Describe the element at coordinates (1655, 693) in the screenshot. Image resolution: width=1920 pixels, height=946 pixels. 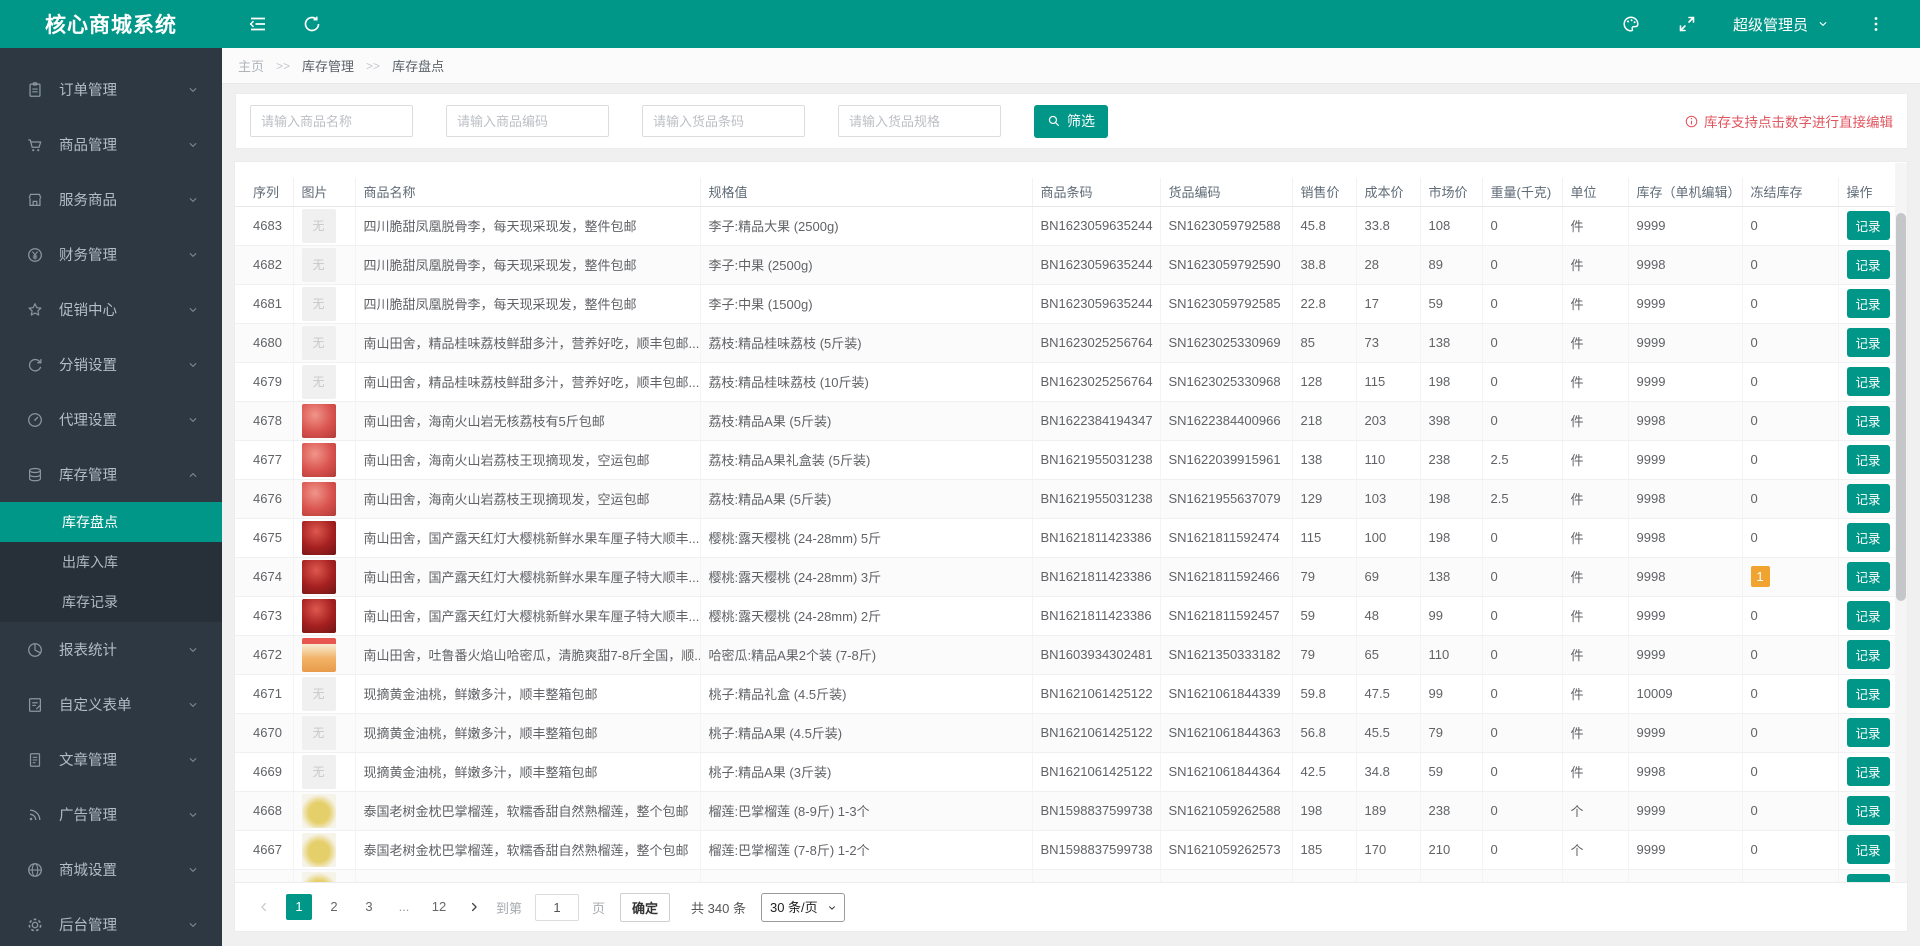
I see `stock-editable-value: 10009` at that location.